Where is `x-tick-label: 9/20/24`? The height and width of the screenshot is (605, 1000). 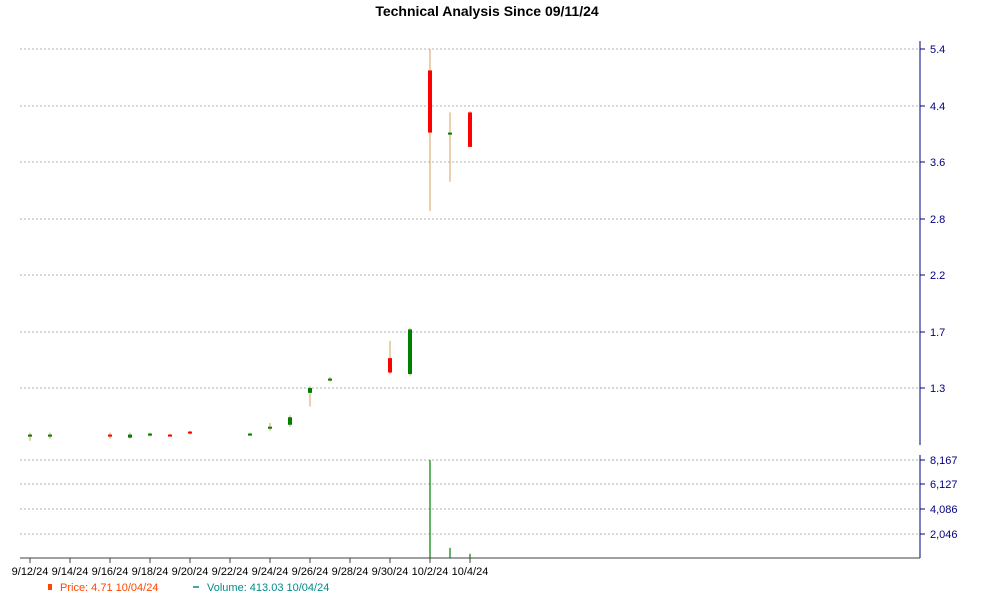 x-tick-label: 9/20/24 is located at coordinates (190, 572).